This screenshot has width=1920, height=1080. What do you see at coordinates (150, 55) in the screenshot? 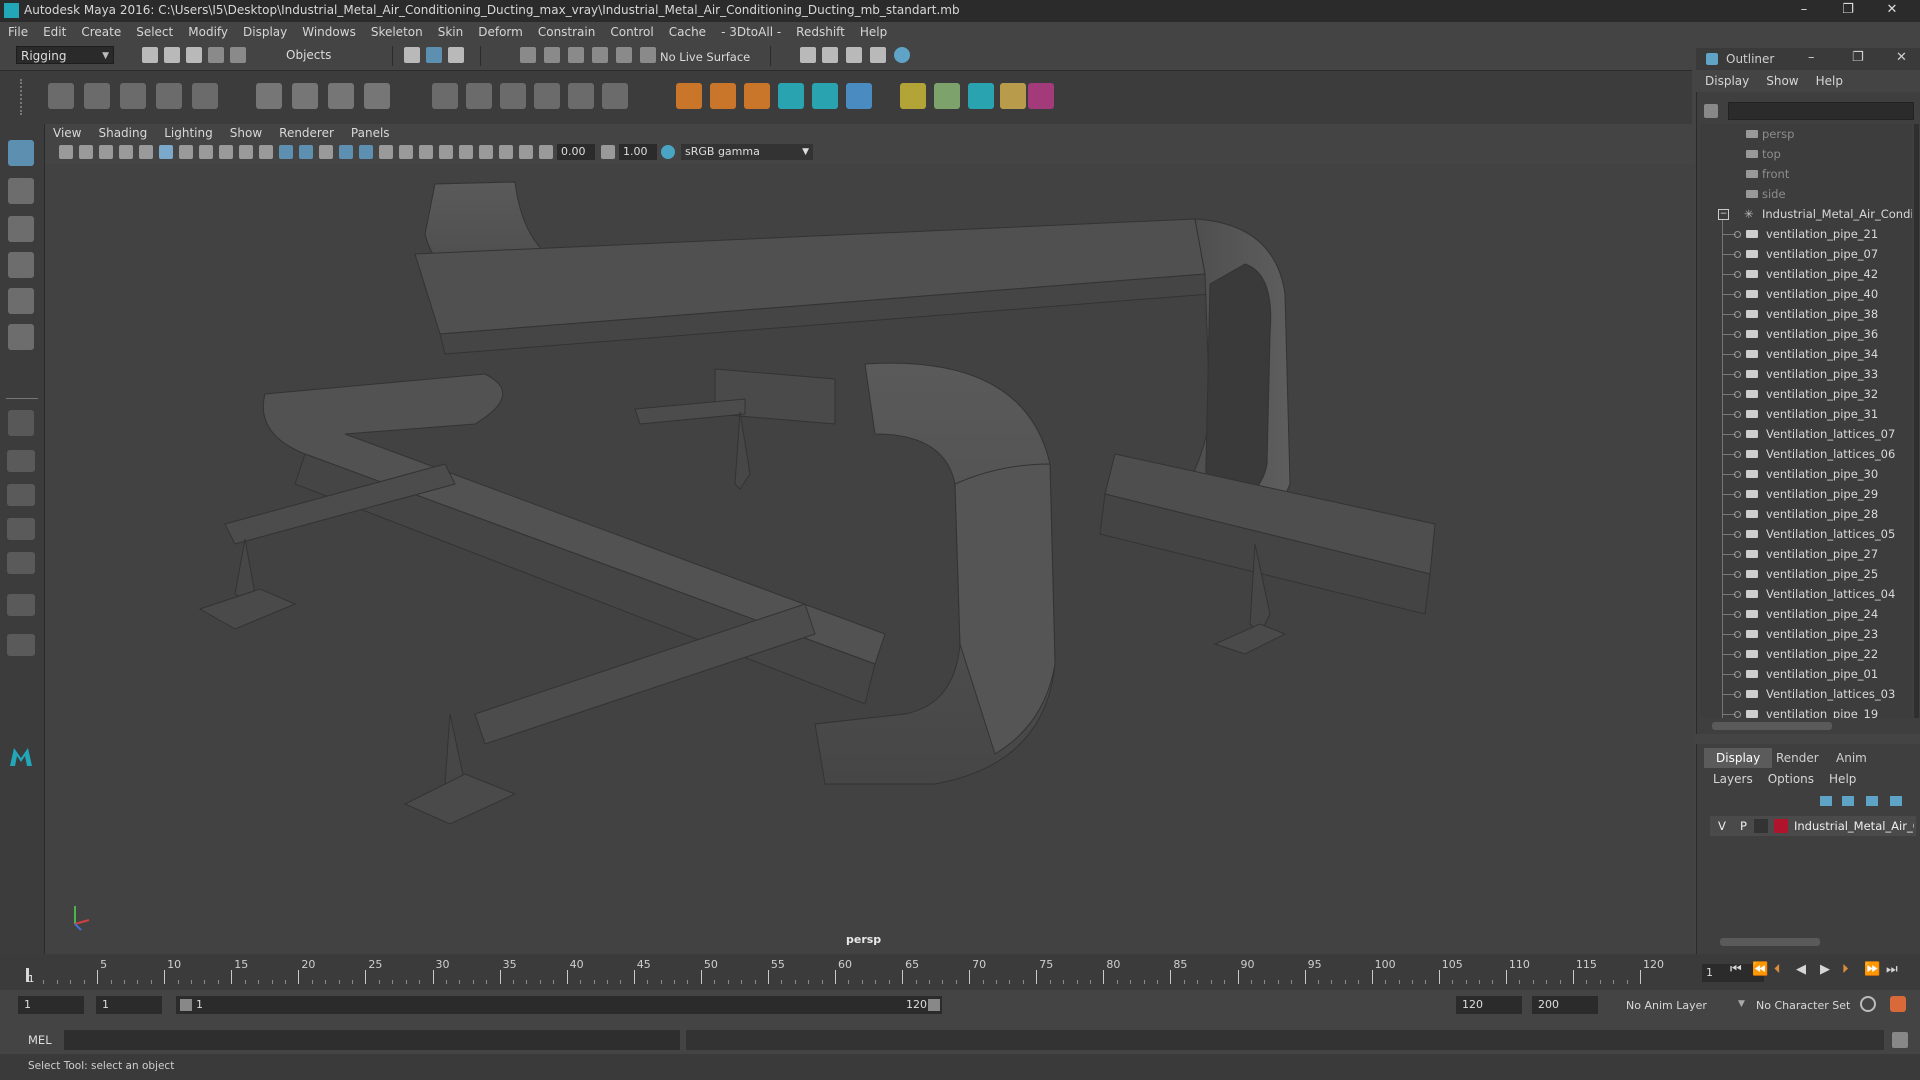
I see `new-scene-icon` at bounding box center [150, 55].